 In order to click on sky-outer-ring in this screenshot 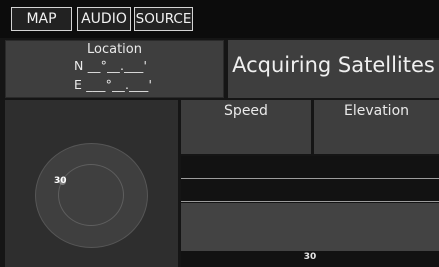, I will do `click(91, 195)`.